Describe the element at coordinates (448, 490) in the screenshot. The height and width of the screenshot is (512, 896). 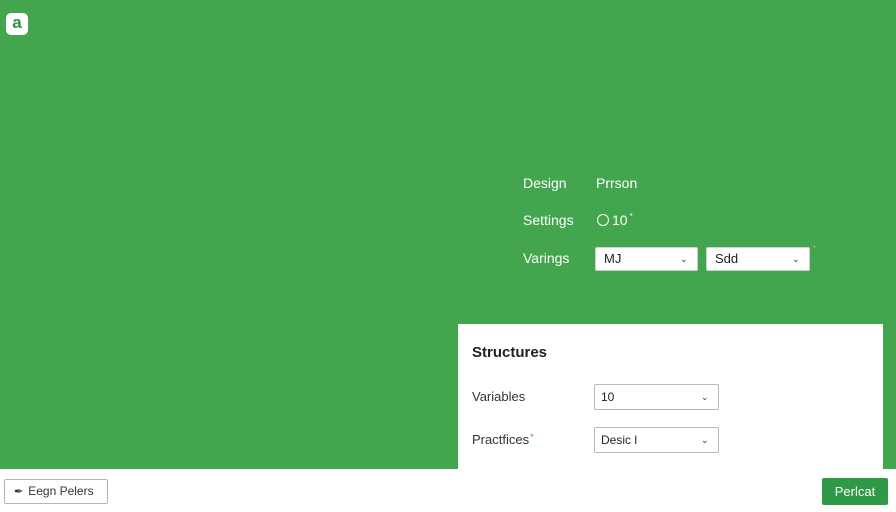
I see `footer-bar: ✒ Eegn Pelers Perlcat` at that location.